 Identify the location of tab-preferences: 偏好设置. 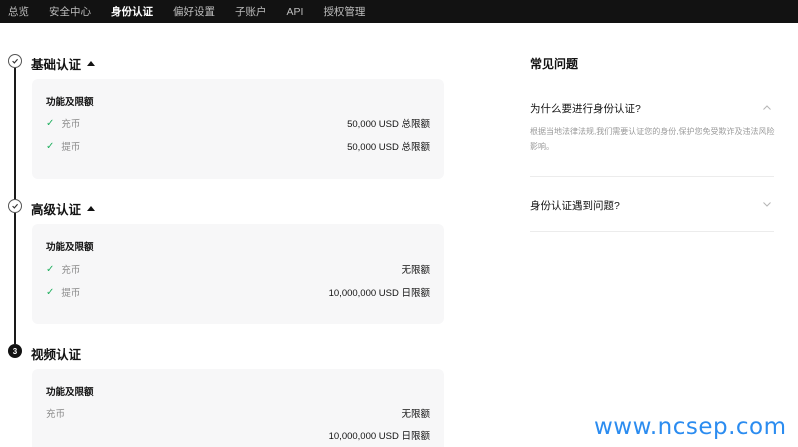
(194, 11).